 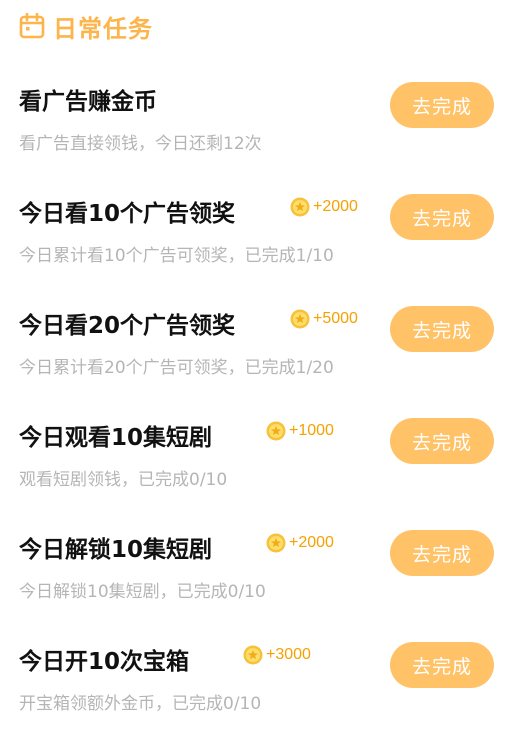 I want to click on task-title: 今日观看10集短剧, so click(x=116, y=438).